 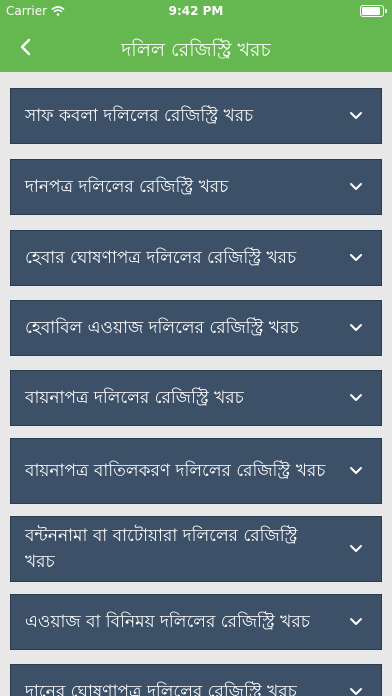 I want to click on navigation-bar: দলিল রেজিস্ট্রি খরচ, so click(x=196, y=47).